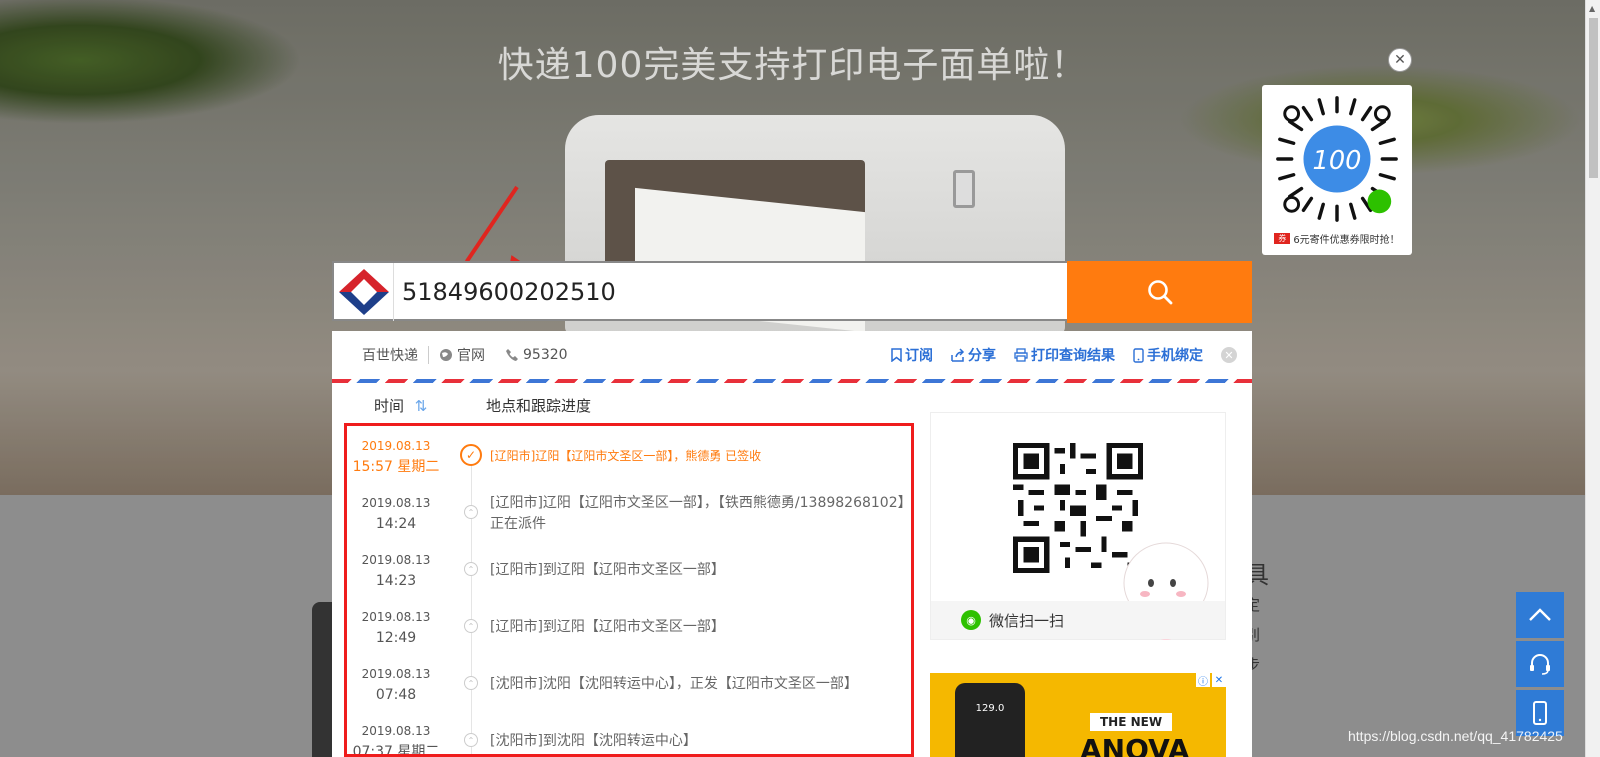  I want to click on timeline-row: 2019.08.13 12:49 ⌃ [辽阳市]到辽阳【辽阳市文圣区一部】, so click(629, 635).